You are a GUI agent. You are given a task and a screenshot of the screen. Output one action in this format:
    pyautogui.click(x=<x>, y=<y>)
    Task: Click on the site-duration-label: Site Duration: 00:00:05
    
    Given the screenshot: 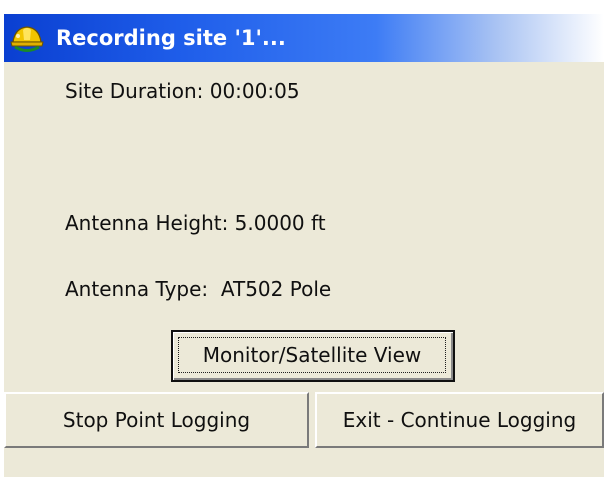 What is the action you would take?
    pyautogui.click(x=182, y=91)
    